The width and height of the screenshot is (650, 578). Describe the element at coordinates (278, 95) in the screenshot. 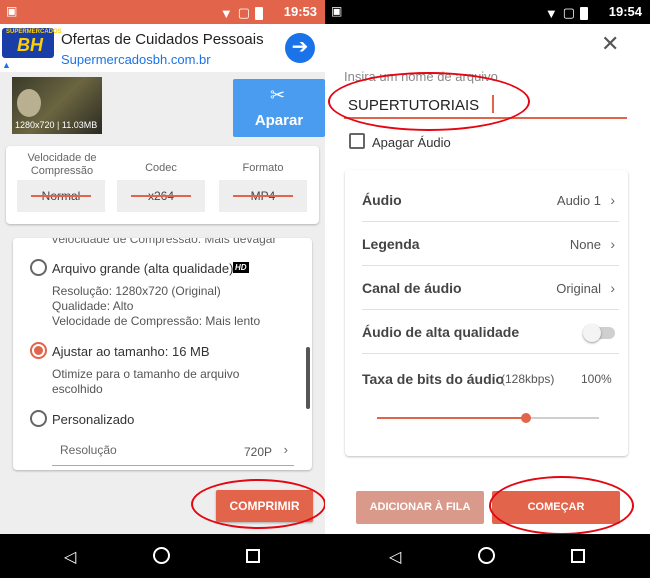

I see `scissors-icon: ✂` at that location.